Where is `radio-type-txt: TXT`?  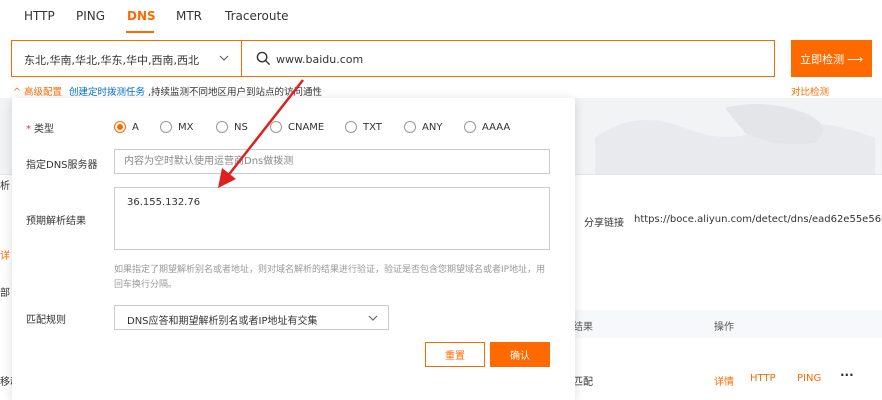
radio-type-txt: TXT is located at coordinates (363, 127).